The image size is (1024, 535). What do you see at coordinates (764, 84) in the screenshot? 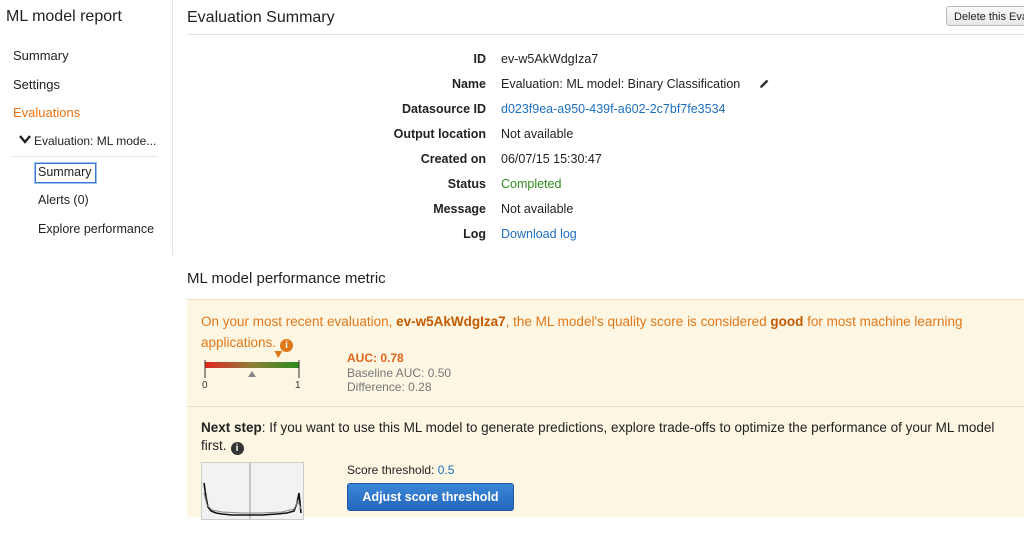
I see `edit-pencil-icon` at bounding box center [764, 84].